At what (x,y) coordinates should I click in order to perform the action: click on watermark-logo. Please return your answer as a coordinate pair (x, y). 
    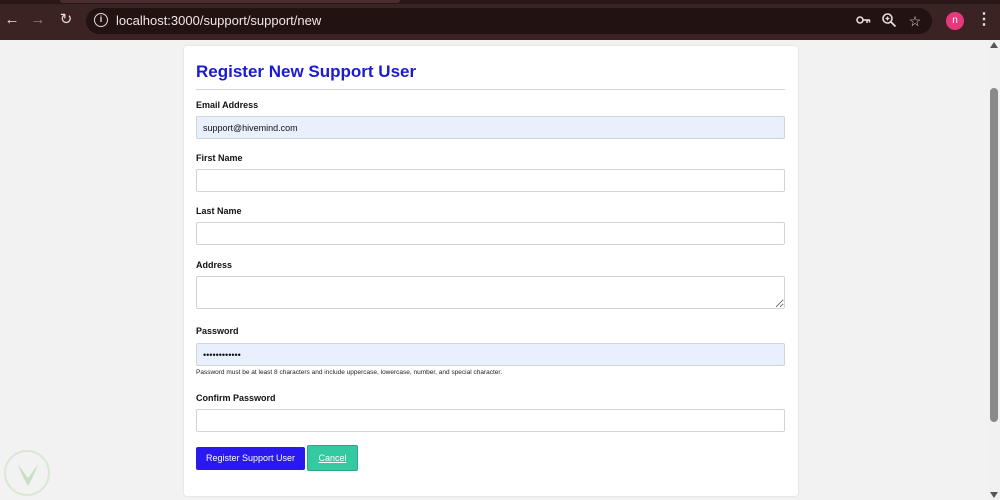
    Looking at the image, I should click on (27, 473).